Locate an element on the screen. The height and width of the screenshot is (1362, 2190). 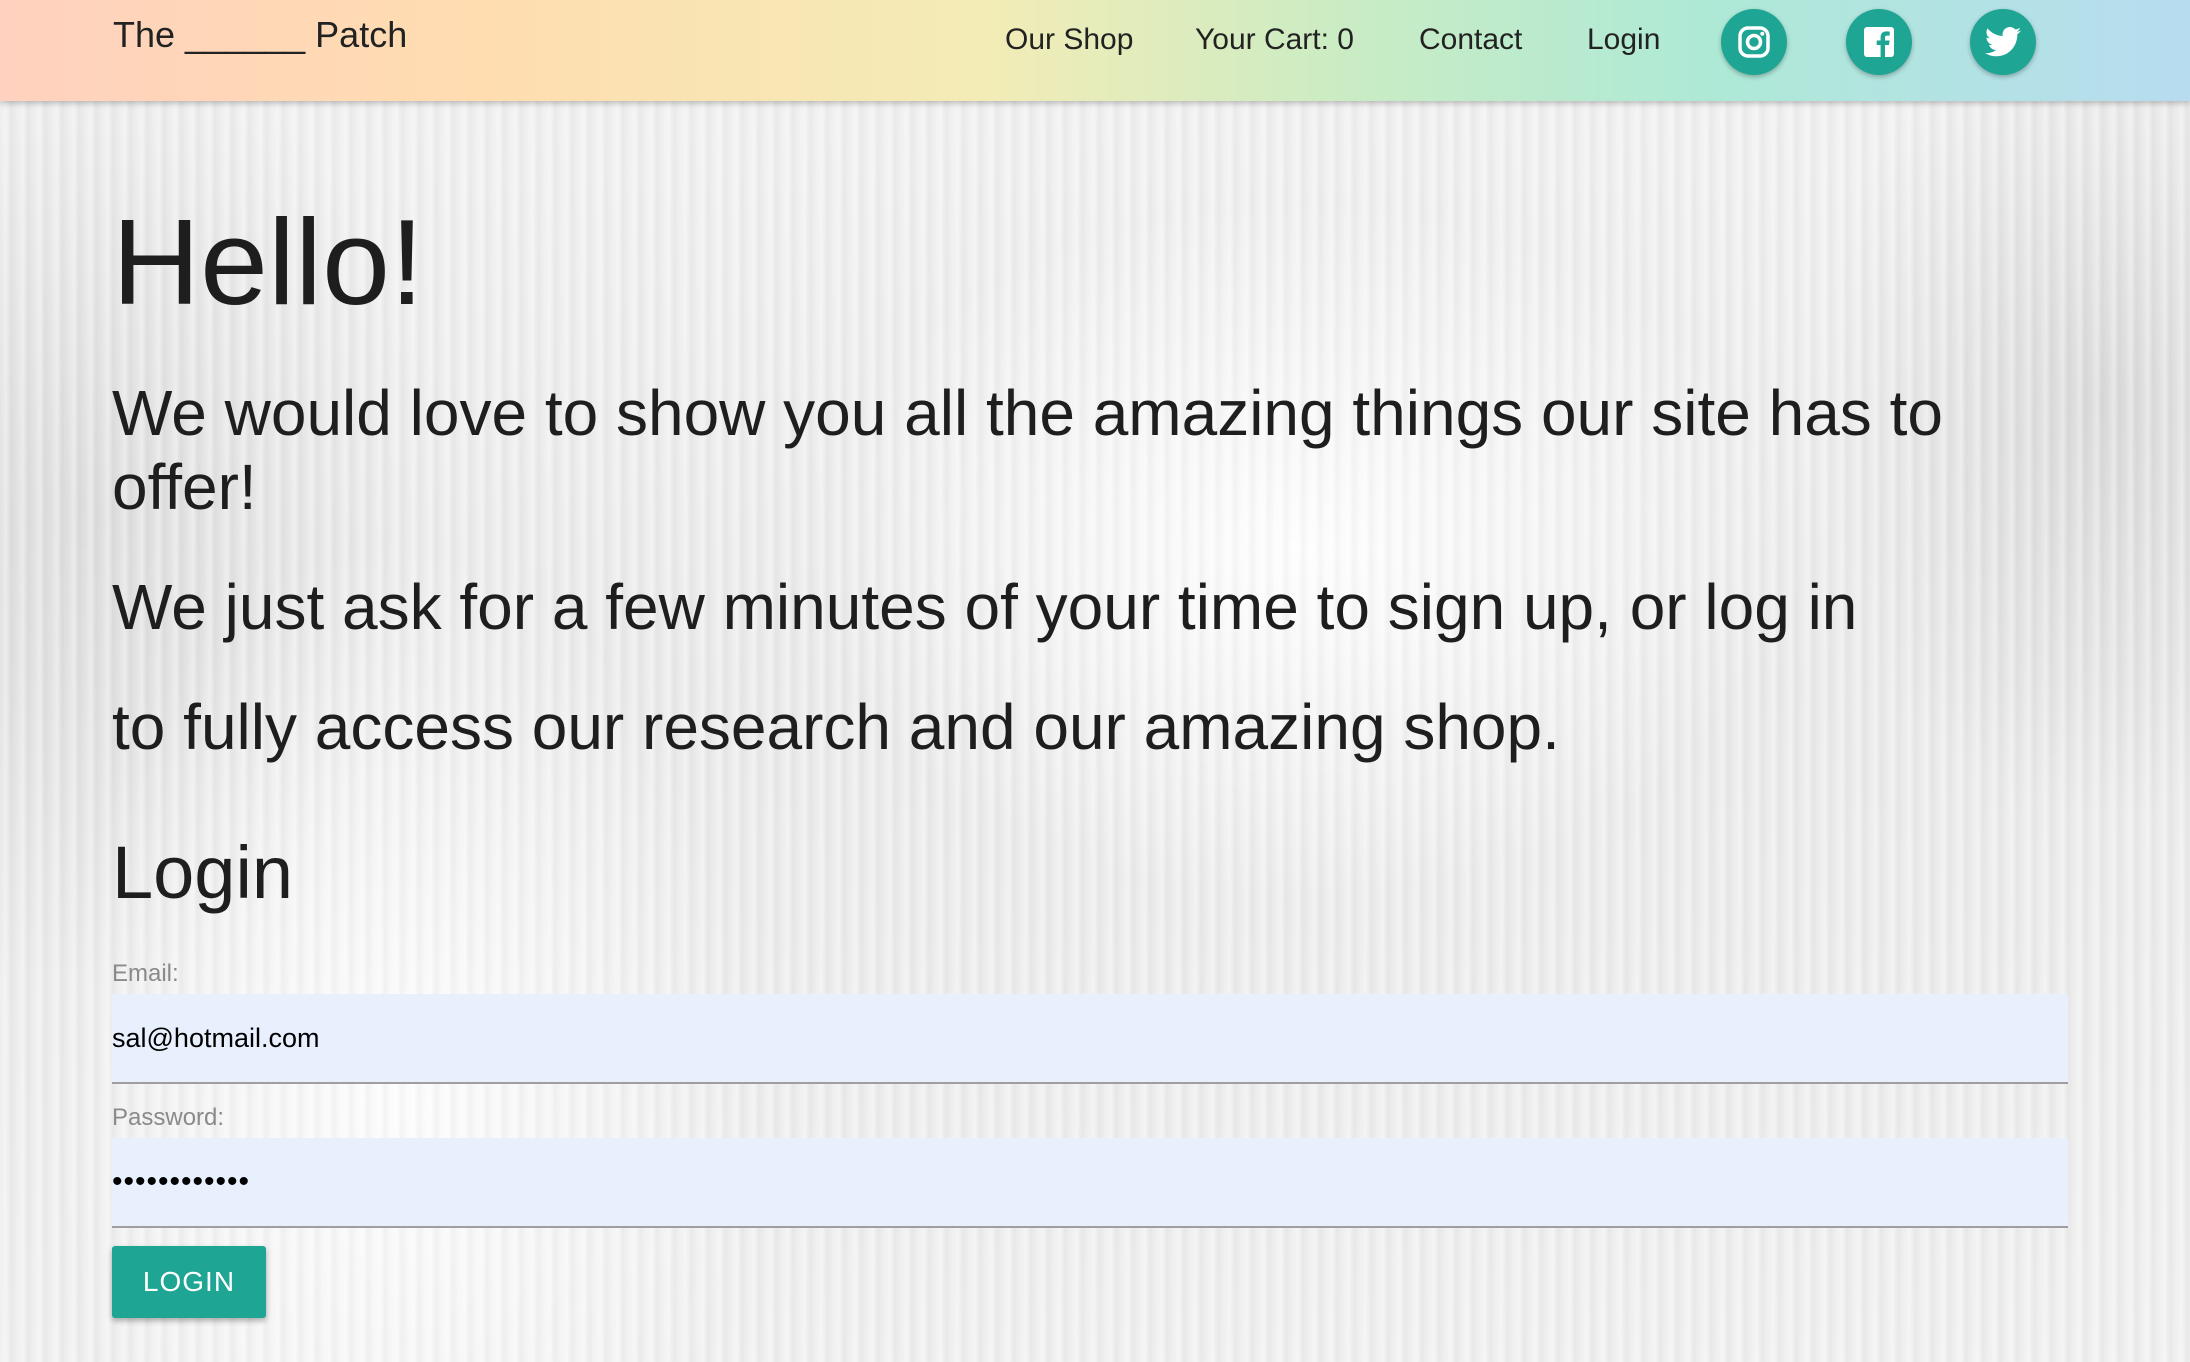
password-value: •••••••••••• is located at coordinates (181, 1181).